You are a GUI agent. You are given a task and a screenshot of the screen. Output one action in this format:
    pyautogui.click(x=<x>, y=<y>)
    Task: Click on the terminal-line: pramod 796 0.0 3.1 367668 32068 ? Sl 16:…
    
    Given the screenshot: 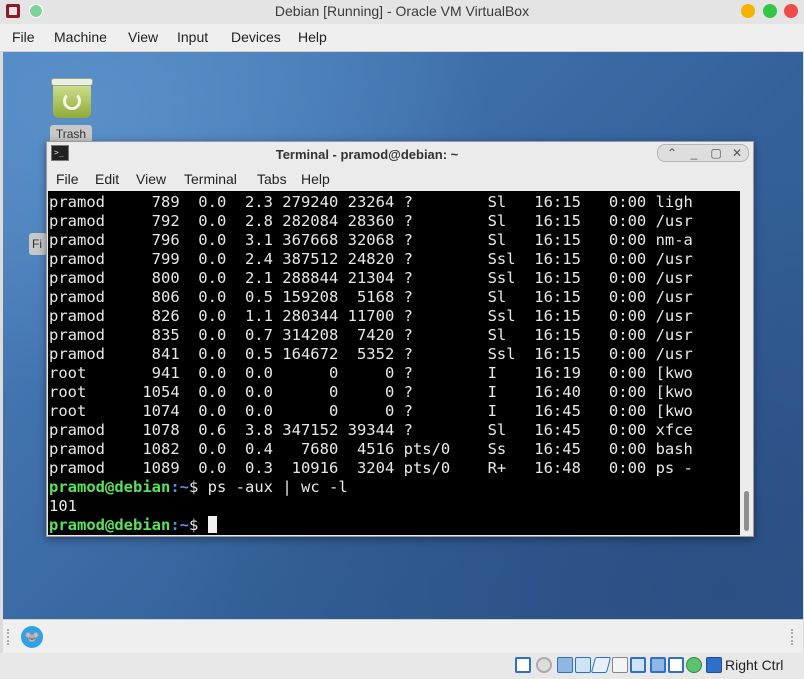 What is the action you would take?
    pyautogui.click(x=371, y=240)
    